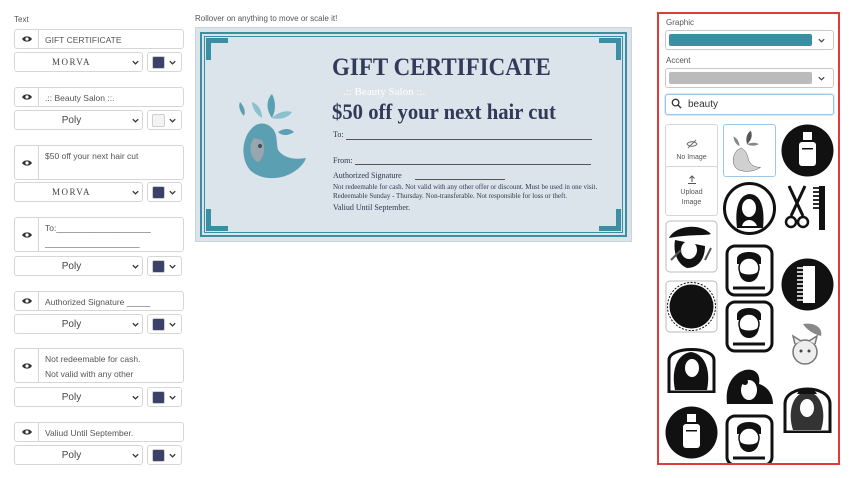 The height and width of the screenshot is (478, 850). Describe the element at coordinates (384, 92) in the screenshot. I see `certificate-salon-name: .:: Beauty Salon ::.` at that location.